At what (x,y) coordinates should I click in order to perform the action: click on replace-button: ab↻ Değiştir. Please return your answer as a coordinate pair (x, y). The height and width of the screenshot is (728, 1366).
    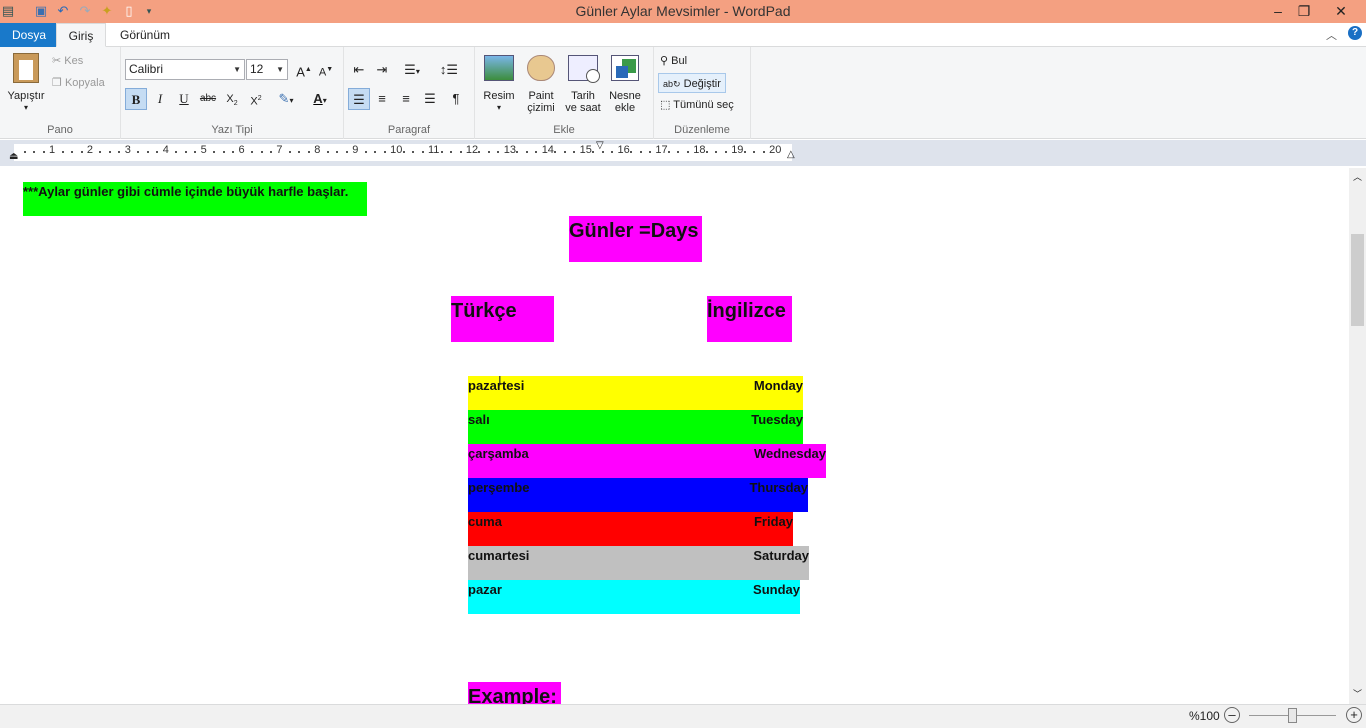
    Looking at the image, I should click on (692, 83).